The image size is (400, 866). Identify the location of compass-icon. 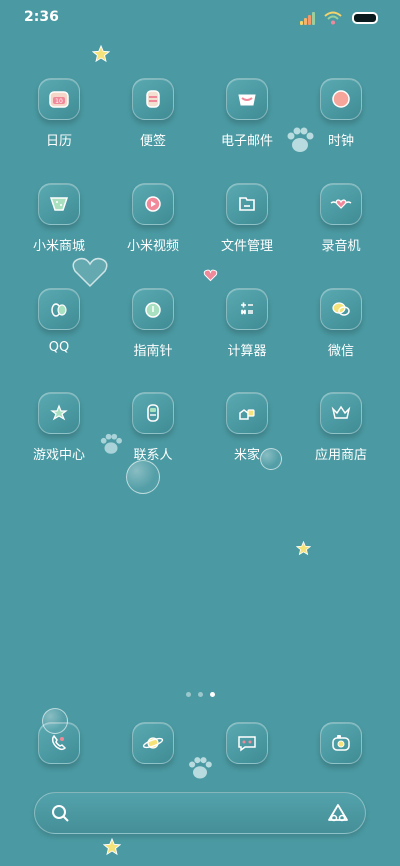
(153, 309).